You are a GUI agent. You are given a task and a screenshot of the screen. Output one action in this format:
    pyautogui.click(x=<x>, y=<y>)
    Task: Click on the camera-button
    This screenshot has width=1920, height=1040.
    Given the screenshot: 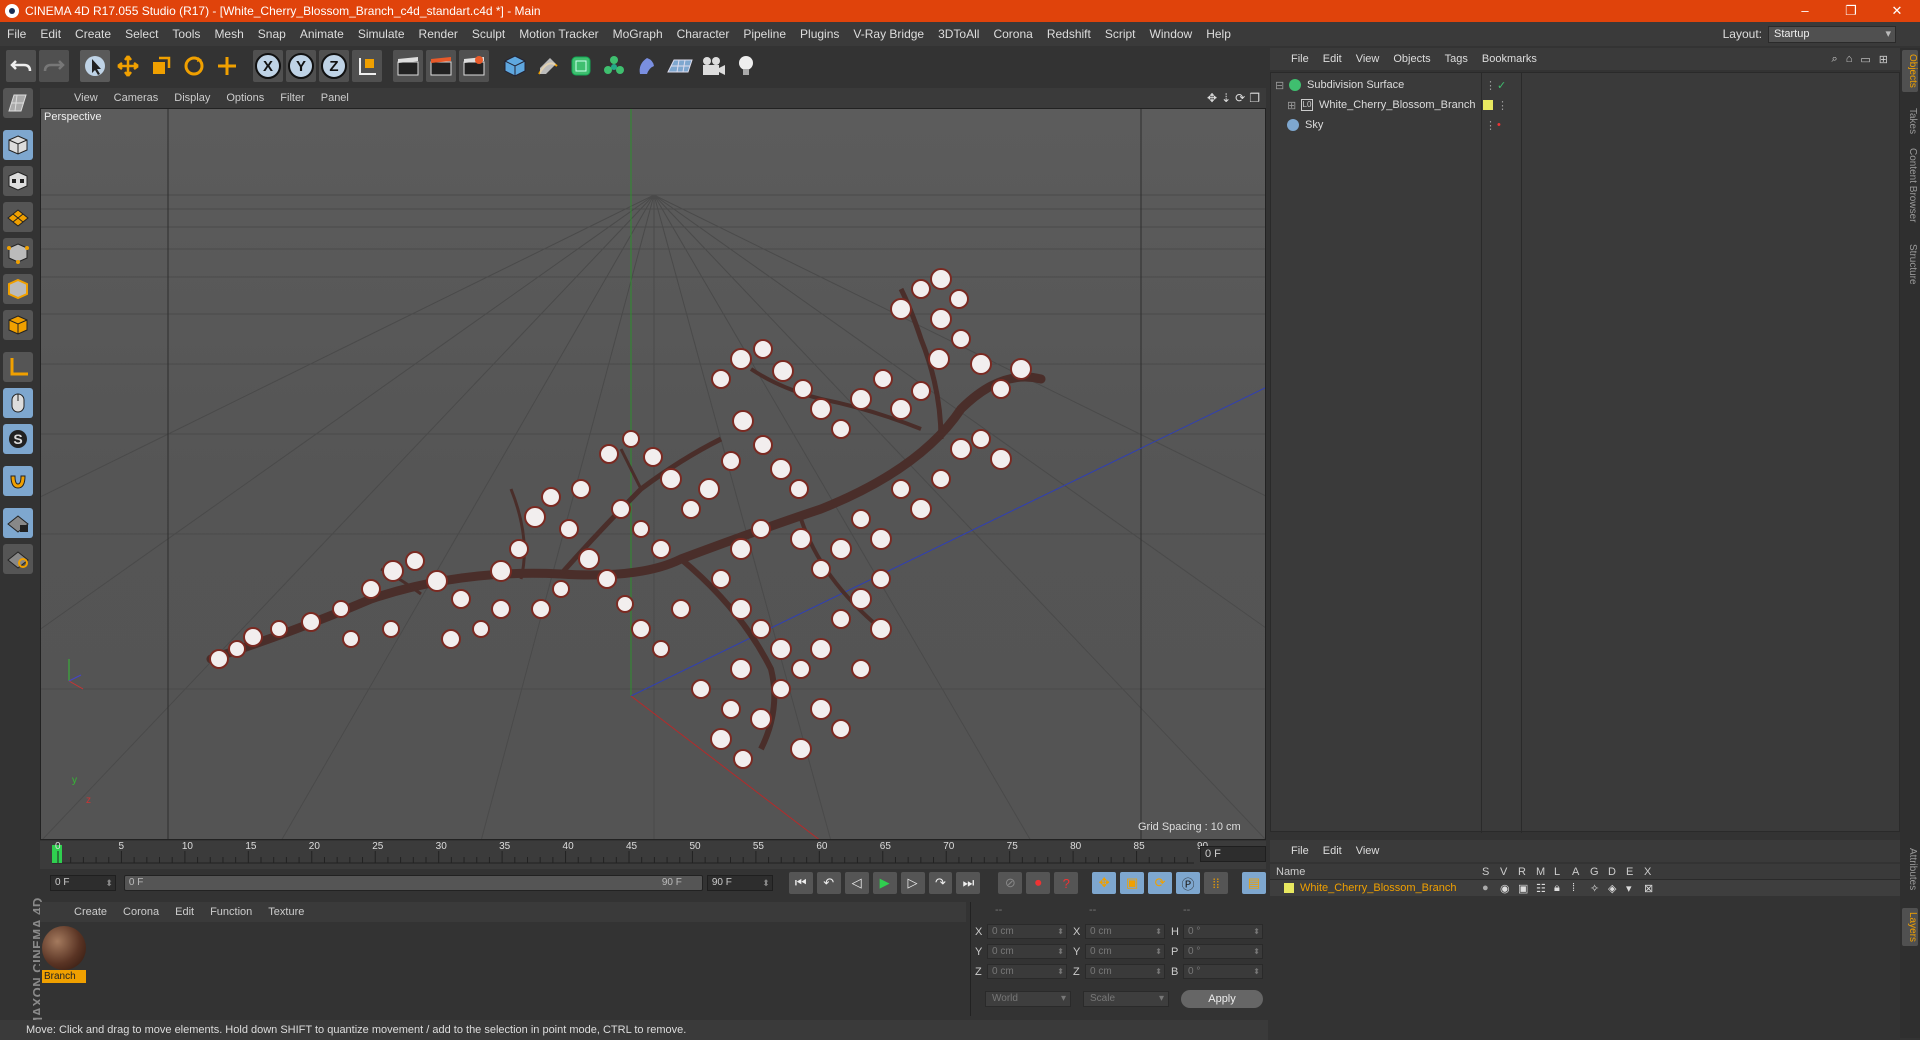 What is the action you would take?
    pyautogui.click(x=713, y=66)
    